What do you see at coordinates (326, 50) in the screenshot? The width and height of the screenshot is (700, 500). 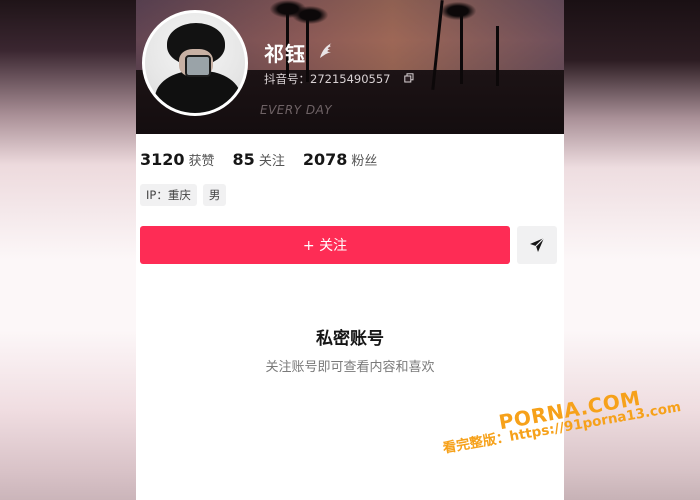 I see `wing-icon` at bounding box center [326, 50].